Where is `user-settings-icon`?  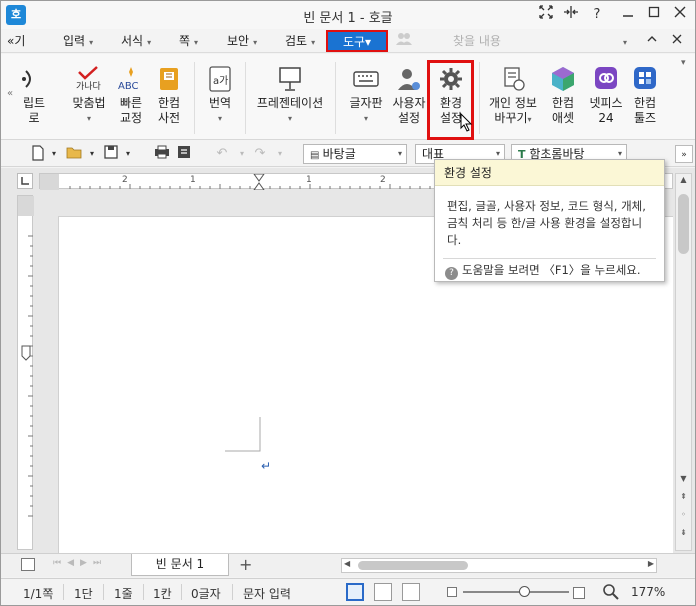
user-settings-icon is located at coordinates (409, 79).